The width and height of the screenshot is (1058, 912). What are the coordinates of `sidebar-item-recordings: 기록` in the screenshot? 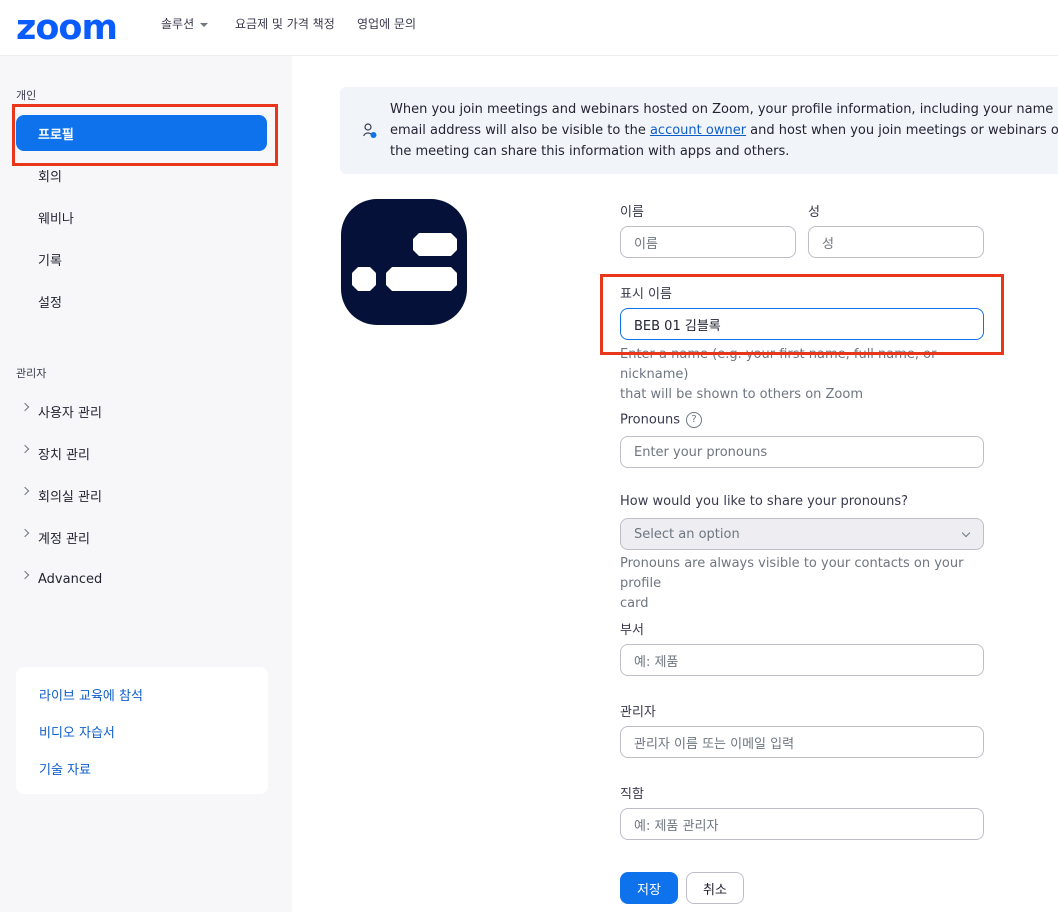 It's located at (141, 259).